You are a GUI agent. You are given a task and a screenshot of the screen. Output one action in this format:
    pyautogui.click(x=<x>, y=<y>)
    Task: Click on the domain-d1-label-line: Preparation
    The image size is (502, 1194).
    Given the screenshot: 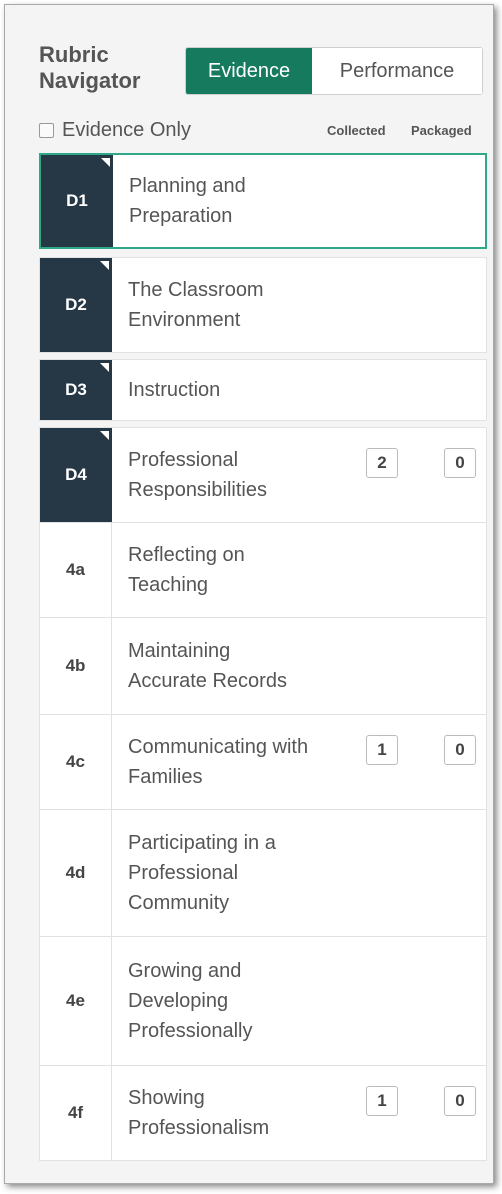 What is the action you would take?
    pyautogui.click(x=181, y=216)
    